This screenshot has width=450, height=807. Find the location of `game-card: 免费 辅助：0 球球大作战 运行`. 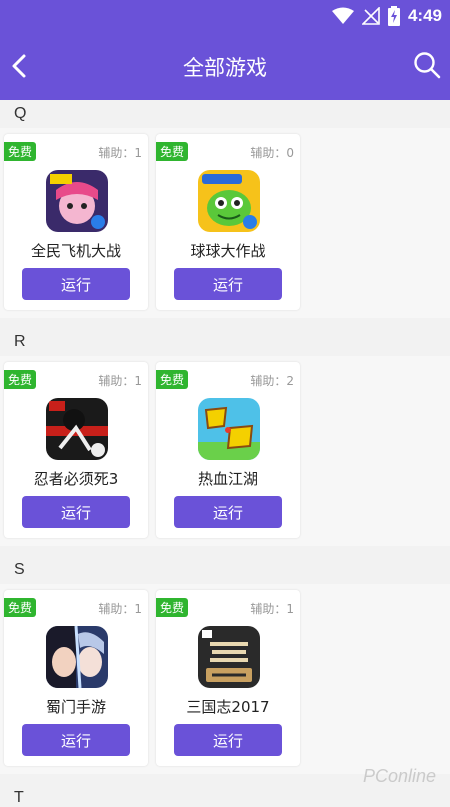

game-card: 免费 辅助：0 球球大作战 运行 is located at coordinates (228, 222).